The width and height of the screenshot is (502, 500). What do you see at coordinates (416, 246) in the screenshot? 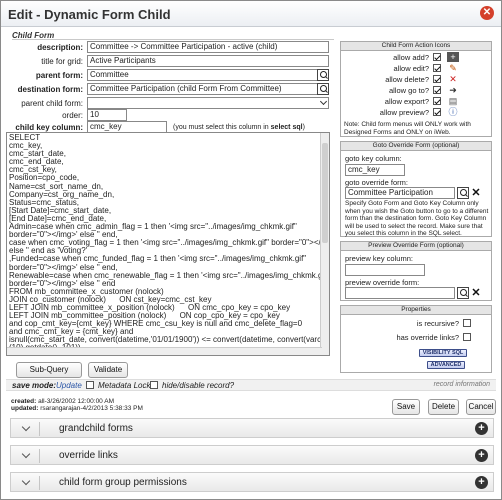
I see `preview-override-title: Preview Override Form (optional)` at bounding box center [416, 246].